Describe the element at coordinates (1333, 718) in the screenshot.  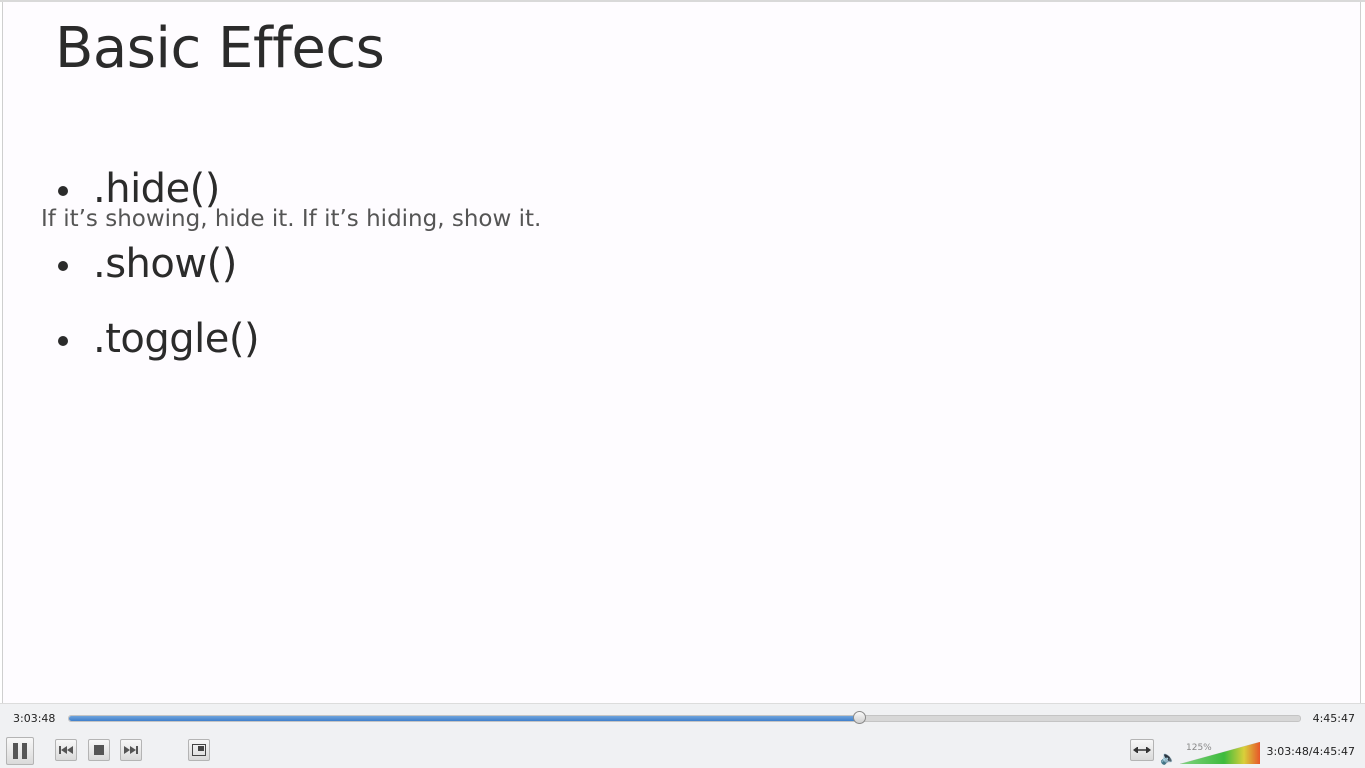
I see `duration-time: 4:45:47` at that location.